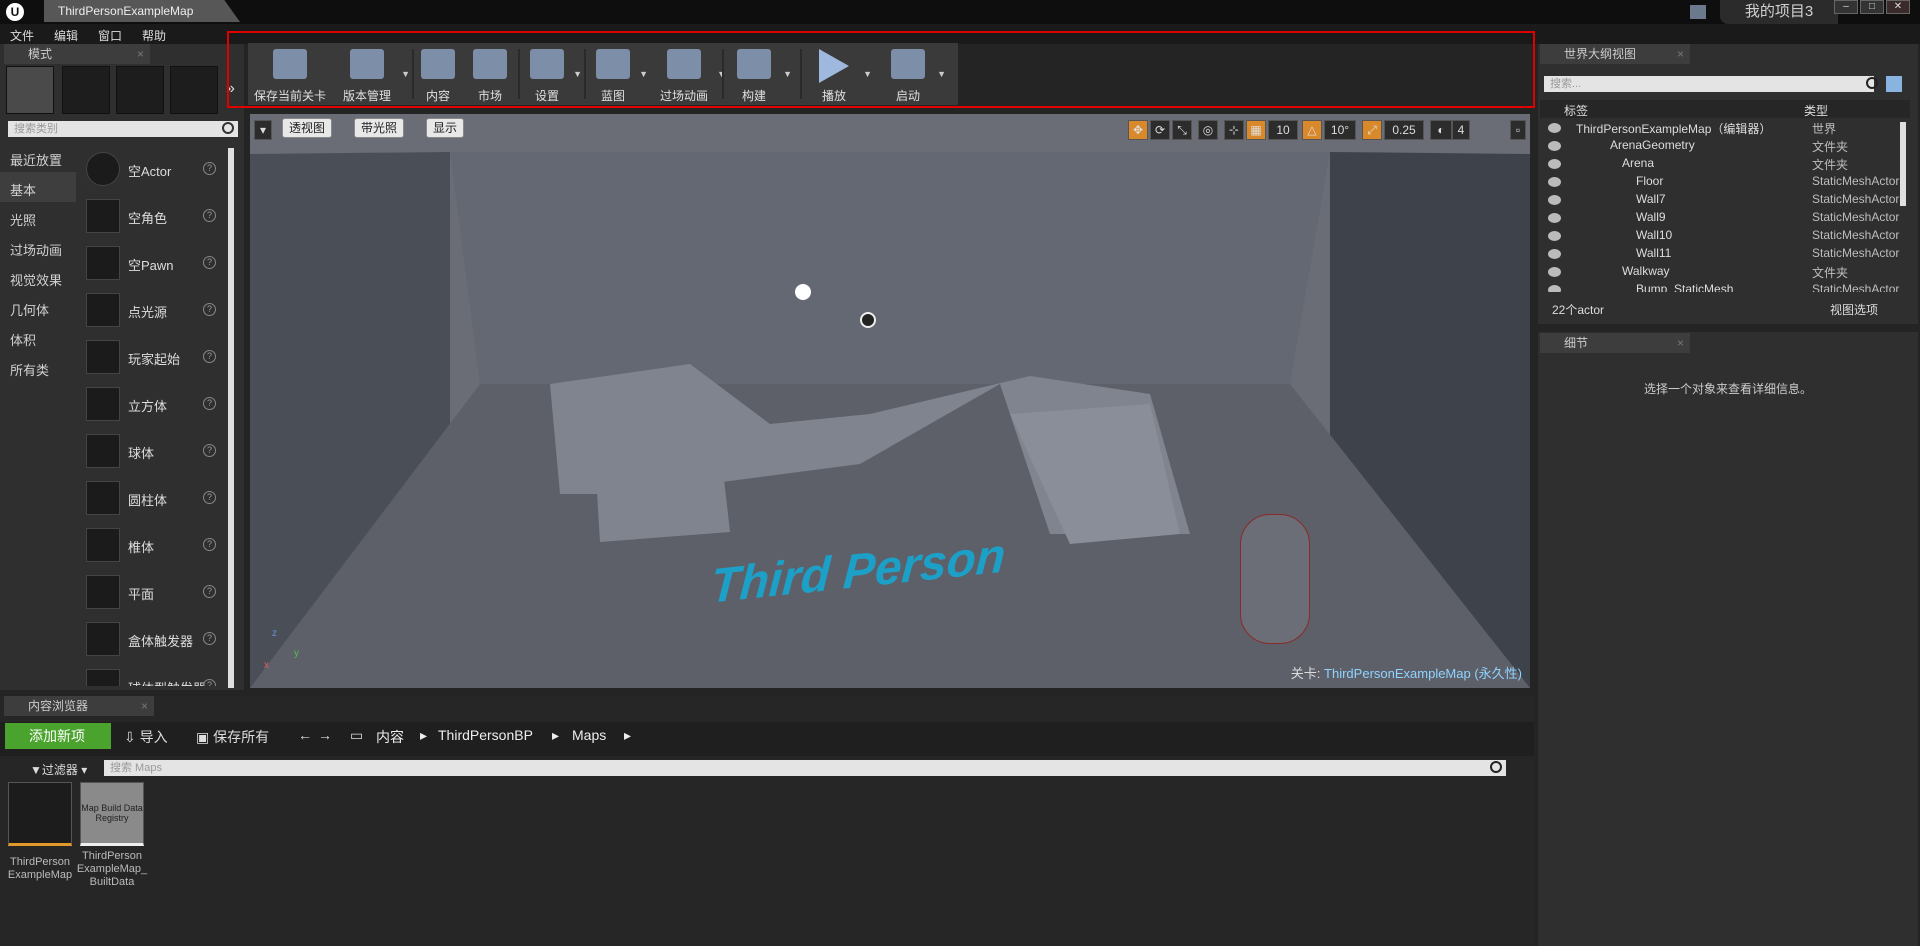 Image resolution: width=1920 pixels, height=946 pixels. What do you see at coordinates (142, 11) in the screenshot?
I see `map-document-tab: ThirdPersonExampleMap` at bounding box center [142, 11].